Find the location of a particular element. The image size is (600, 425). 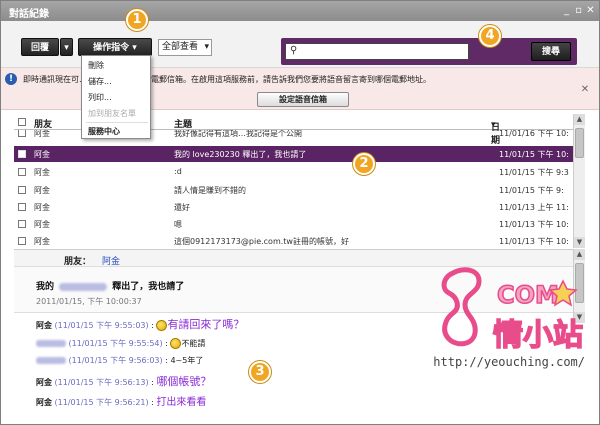

search-input: ⚲ is located at coordinates (377, 51).